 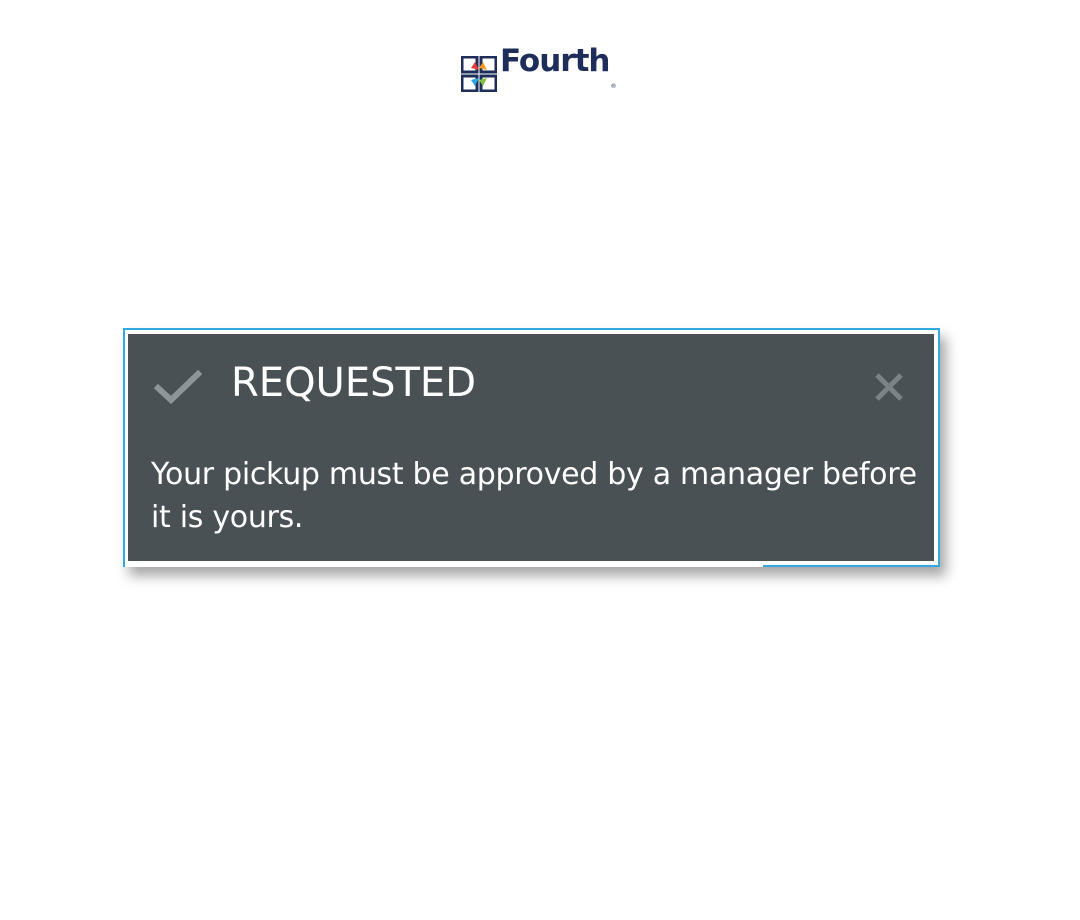 I want to click on logo-wordmark-text: Fourth, so click(x=555, y=61).